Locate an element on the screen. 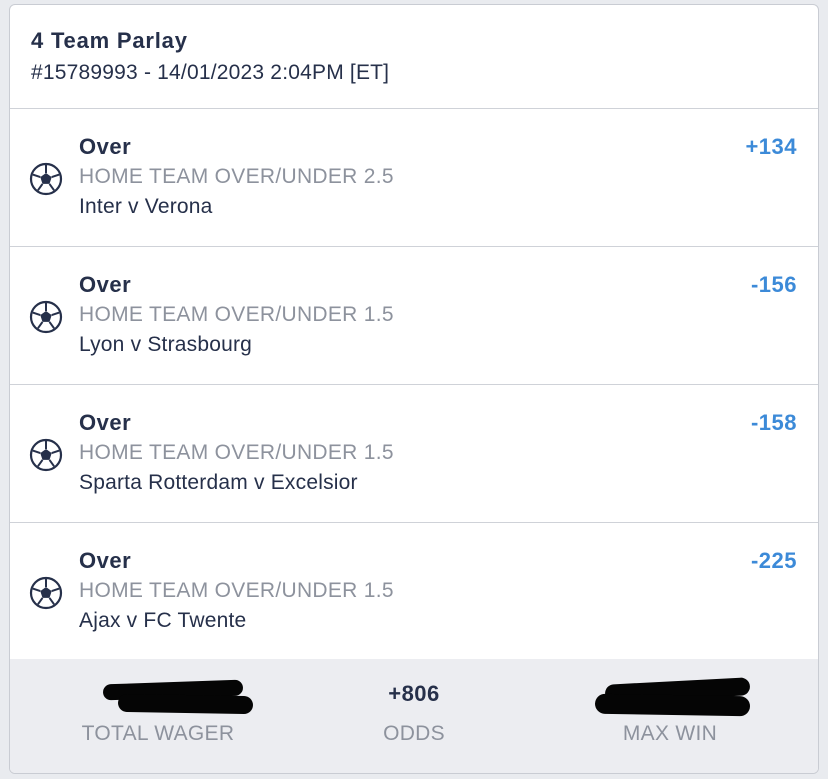  leg-odds: -225 is located at coordinates (773, 560).